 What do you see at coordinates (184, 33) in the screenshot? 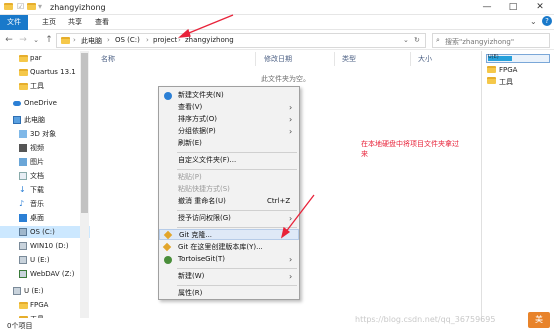
I see `annotation-arrowhead` at bounding box center [184, 33].